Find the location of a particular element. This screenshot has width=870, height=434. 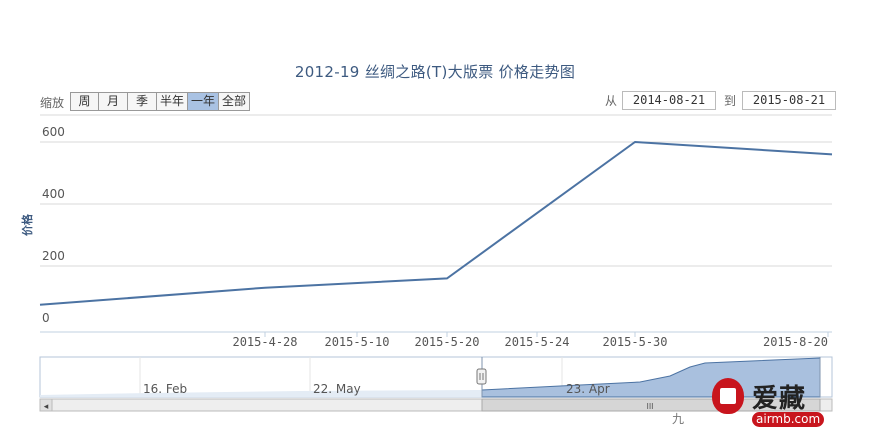

x-tick-label: 2015-5-20 is located at coordinates (446, 342).